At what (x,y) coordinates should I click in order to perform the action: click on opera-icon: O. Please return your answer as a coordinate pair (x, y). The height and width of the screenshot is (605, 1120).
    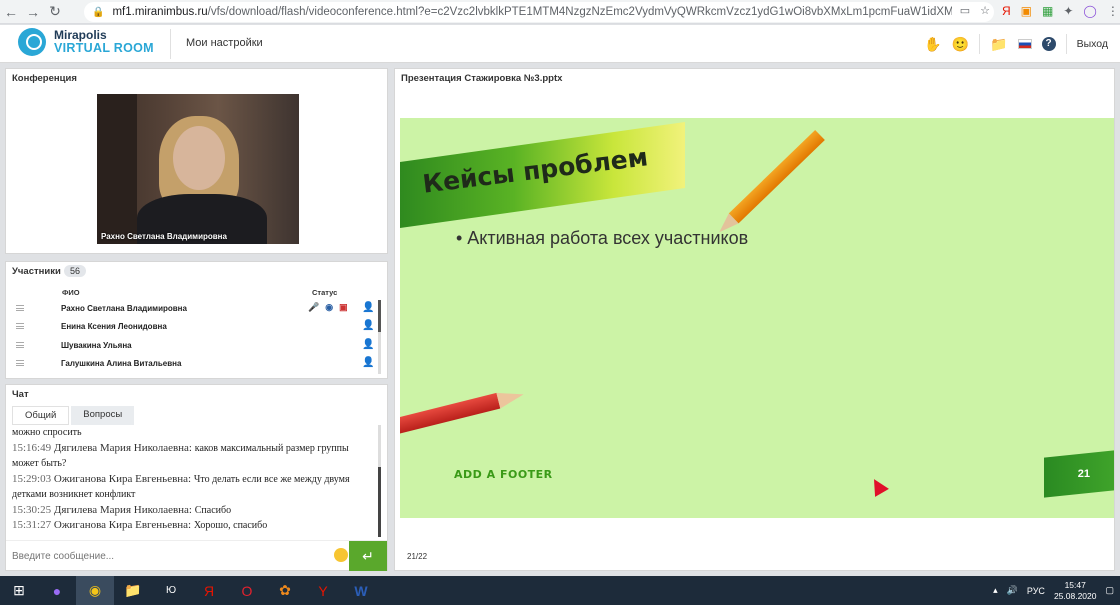
    Looking at the image, I should click on (247, 590).